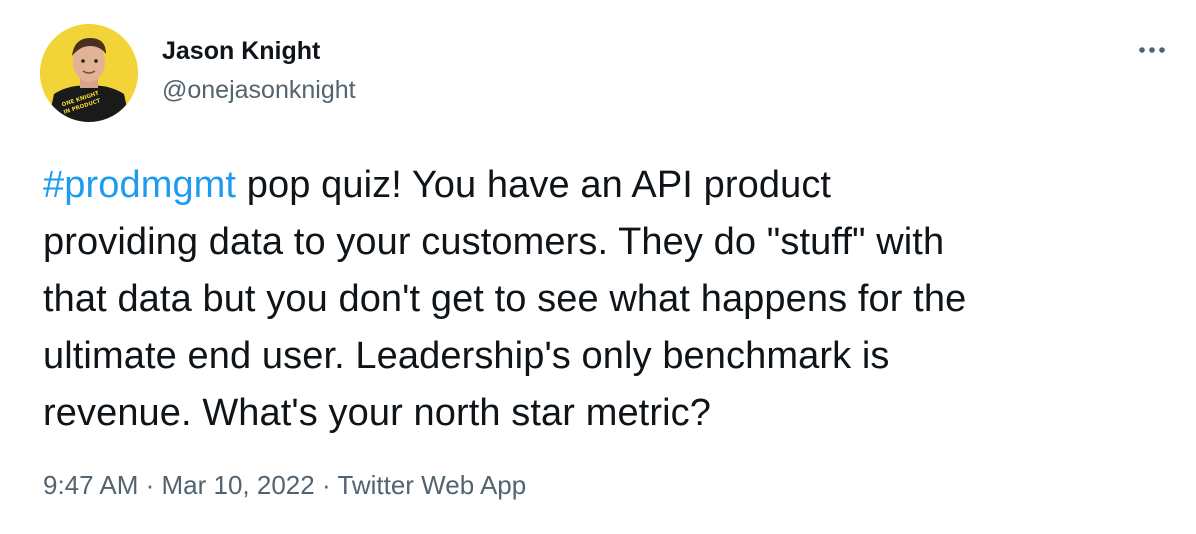 Image resolution: width=1196 pixels, height=534 pixels. Describe the element at coordinates (259, 70) in the screenshot. I see `author-info: Jason Knight @onejasonknight` at that location.